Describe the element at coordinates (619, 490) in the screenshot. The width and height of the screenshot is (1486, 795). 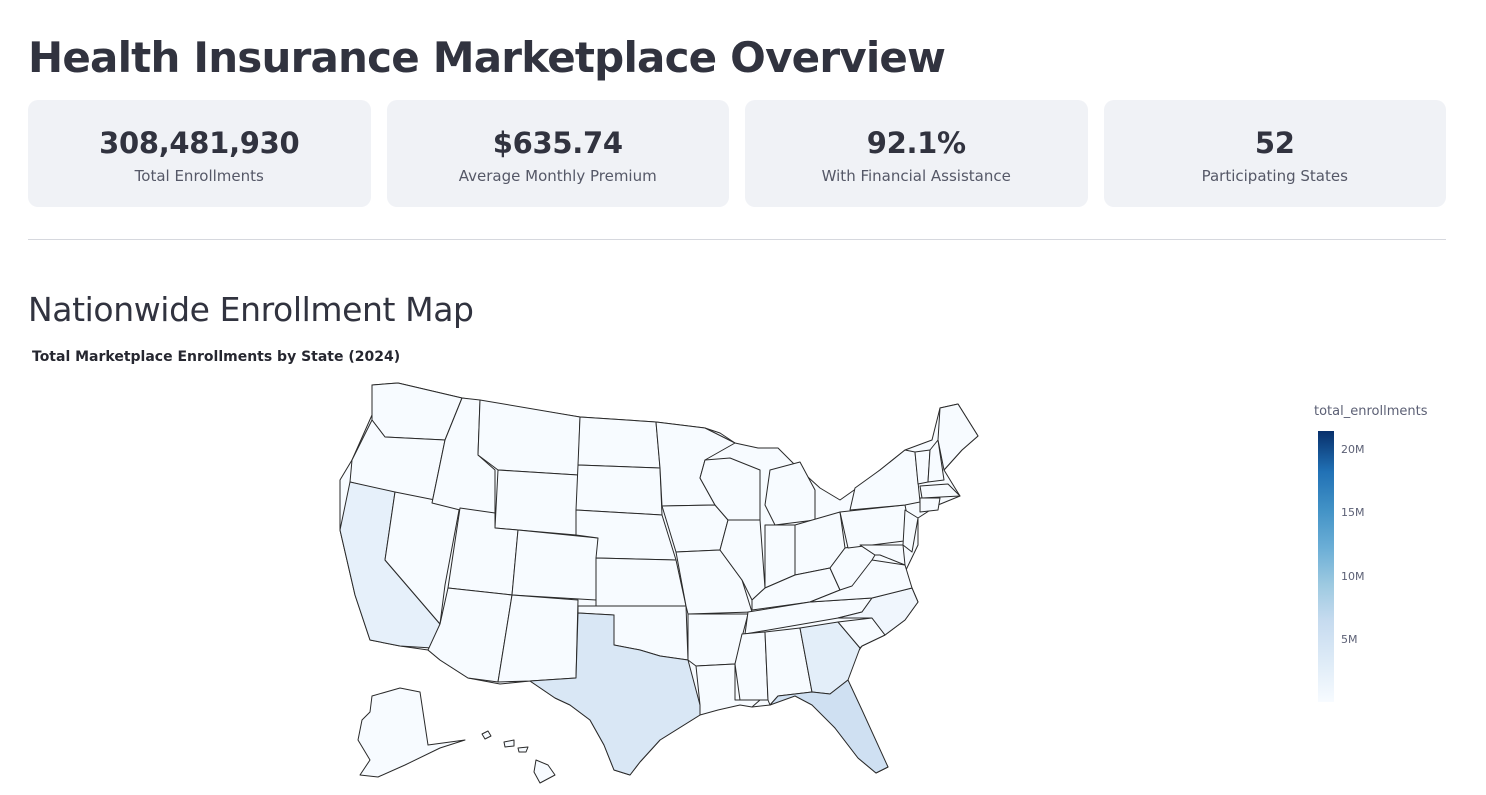
I see `state-sd` at that location.